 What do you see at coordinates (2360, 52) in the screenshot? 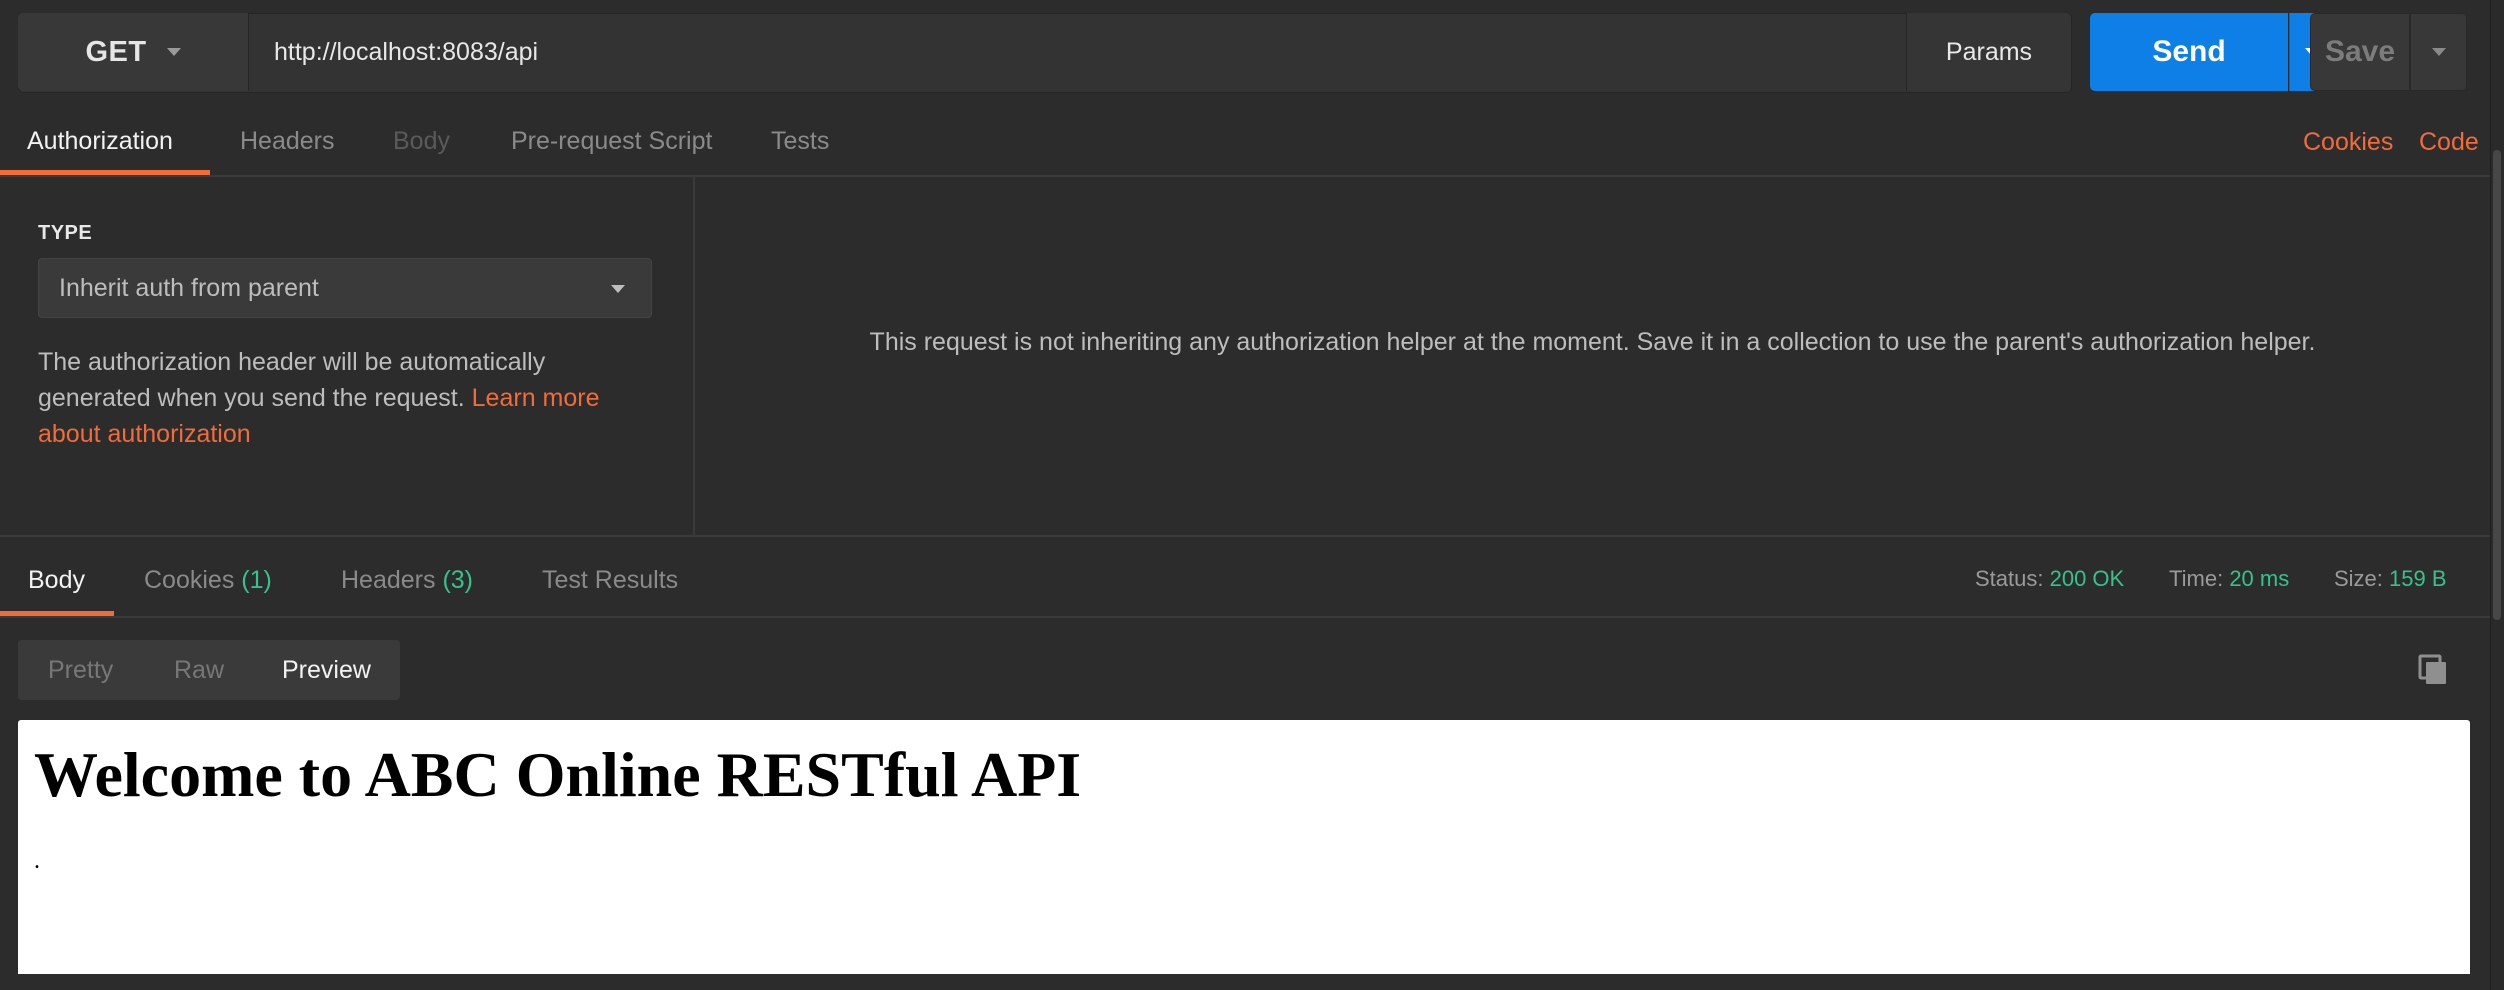
I see `save-button: Save` at bounding box center [2360, 52].